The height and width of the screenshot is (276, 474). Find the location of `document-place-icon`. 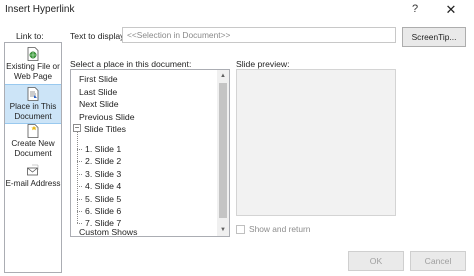

document-place-icon is located at coordinates (33, 94).